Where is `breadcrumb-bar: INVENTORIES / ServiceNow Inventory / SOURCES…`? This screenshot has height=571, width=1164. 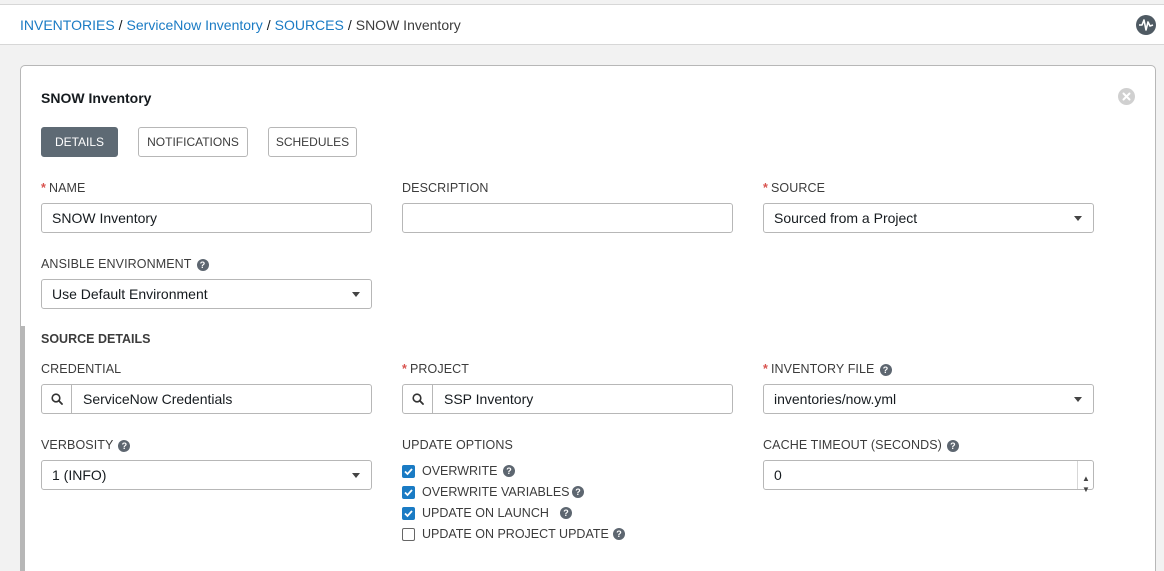
breadcrumb-bar: INVENTORIES / ServiceNow Inventory / SOURCES… is located at coordinates (582, 24).